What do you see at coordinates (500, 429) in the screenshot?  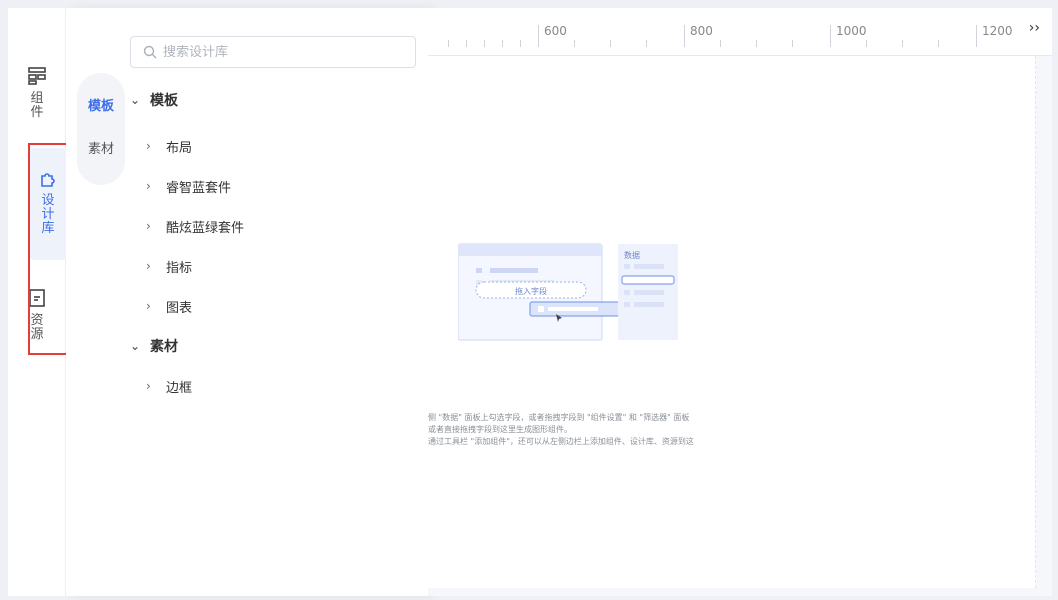 I see `hint-line: 或者直接拖拽字段到这里生成图形组件。` at bounding box center [500, 429].